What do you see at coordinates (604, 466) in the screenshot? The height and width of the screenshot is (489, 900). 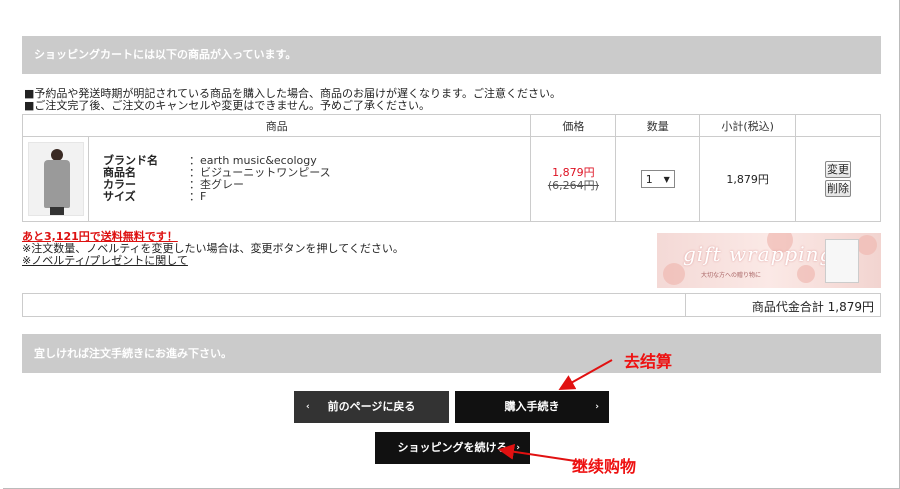 I see `continue-annotation: 继续购物` at bounding box center [604, 466].